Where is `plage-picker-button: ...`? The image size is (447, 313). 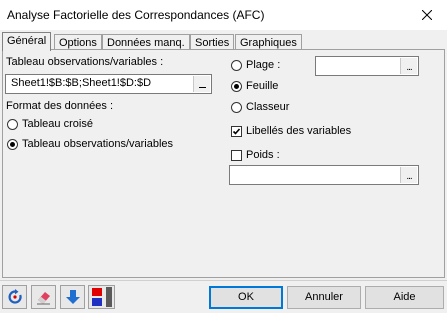 plage-picker-button: ... is located at coordinates (408, 66).